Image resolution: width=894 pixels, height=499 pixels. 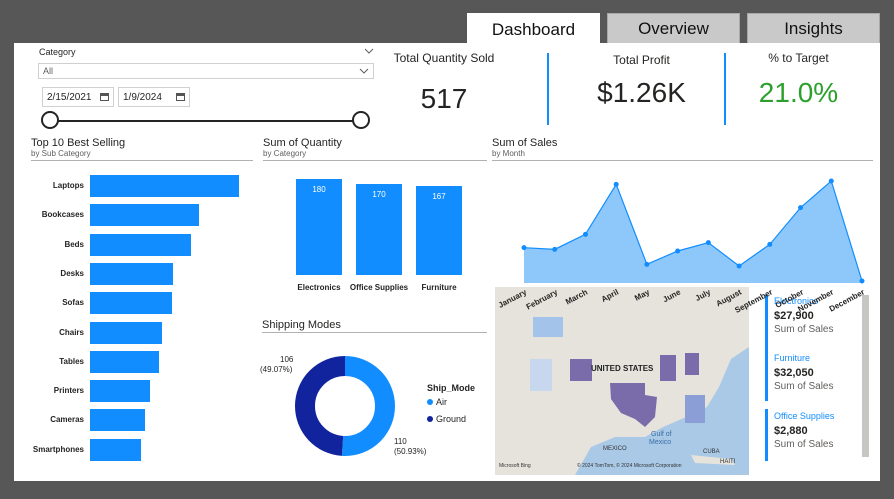 What do you see at coordinates (816, 430) in the screenshot?
I see `card-office-supplies: Office Supplies $2,880 Sum of Sales` at bounding box center [816, 430].